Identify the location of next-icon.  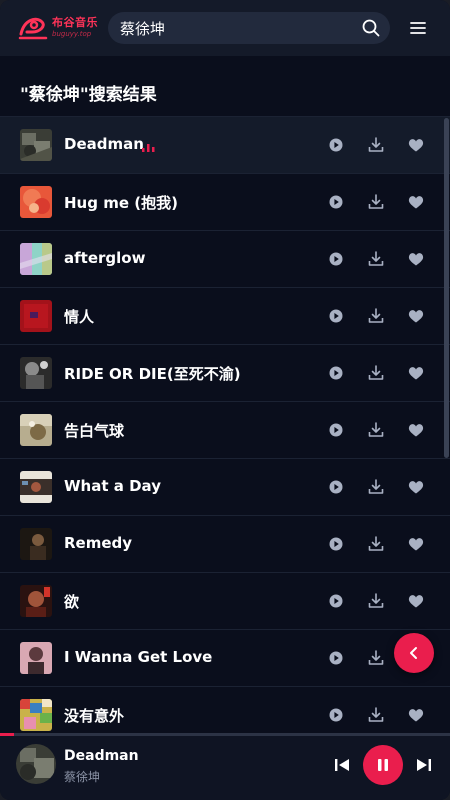
(424, 765).